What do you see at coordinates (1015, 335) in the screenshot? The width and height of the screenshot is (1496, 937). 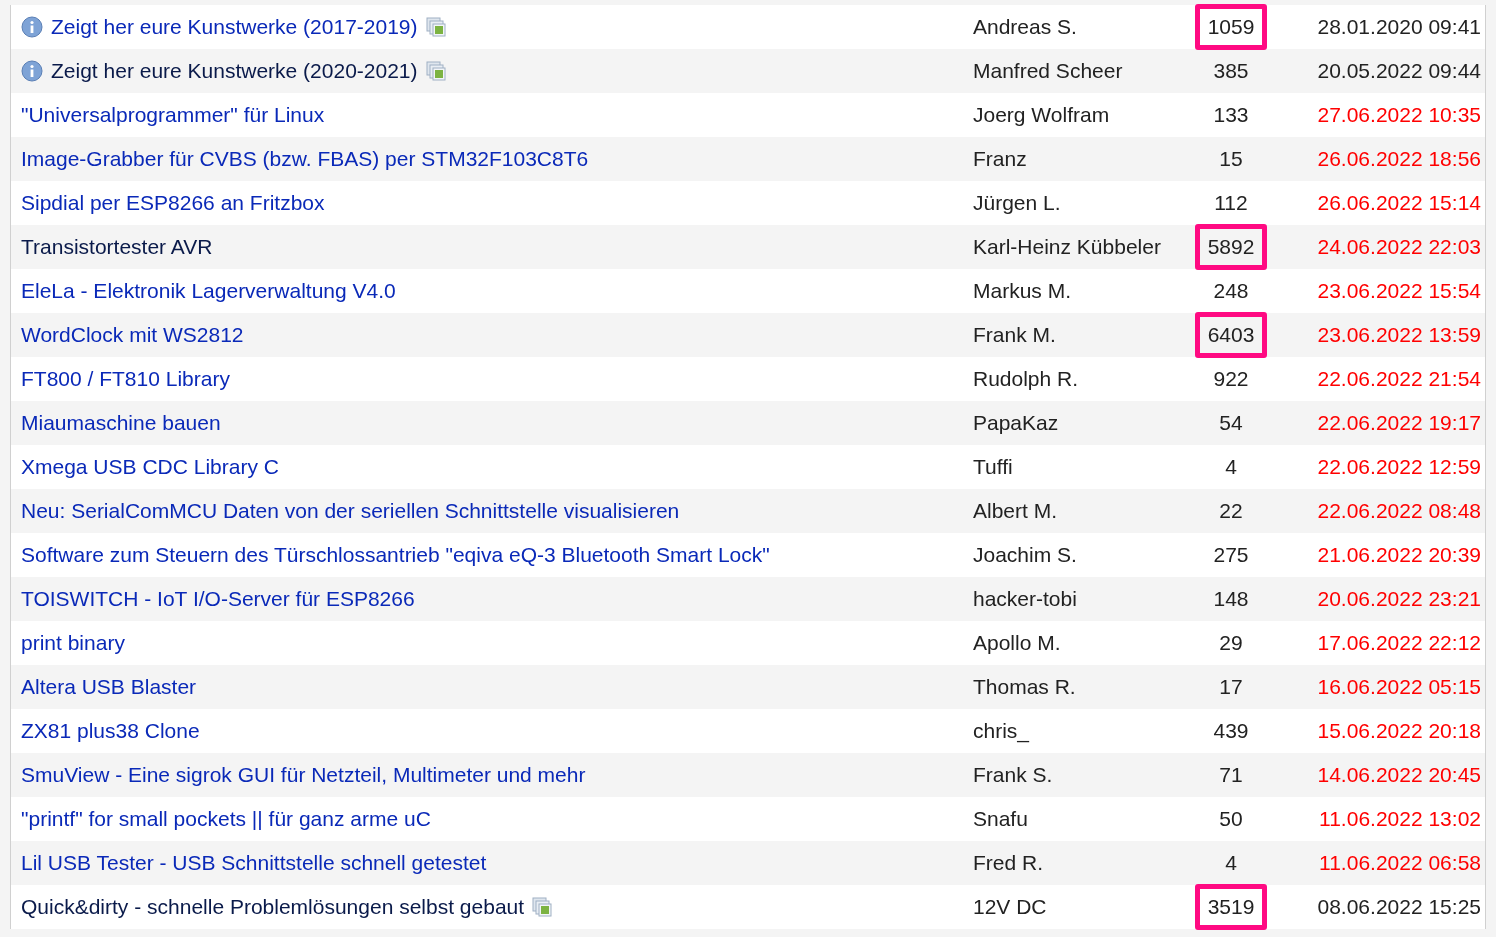 I see `author-name: Frank M.` at bounding box center [1015, 335].